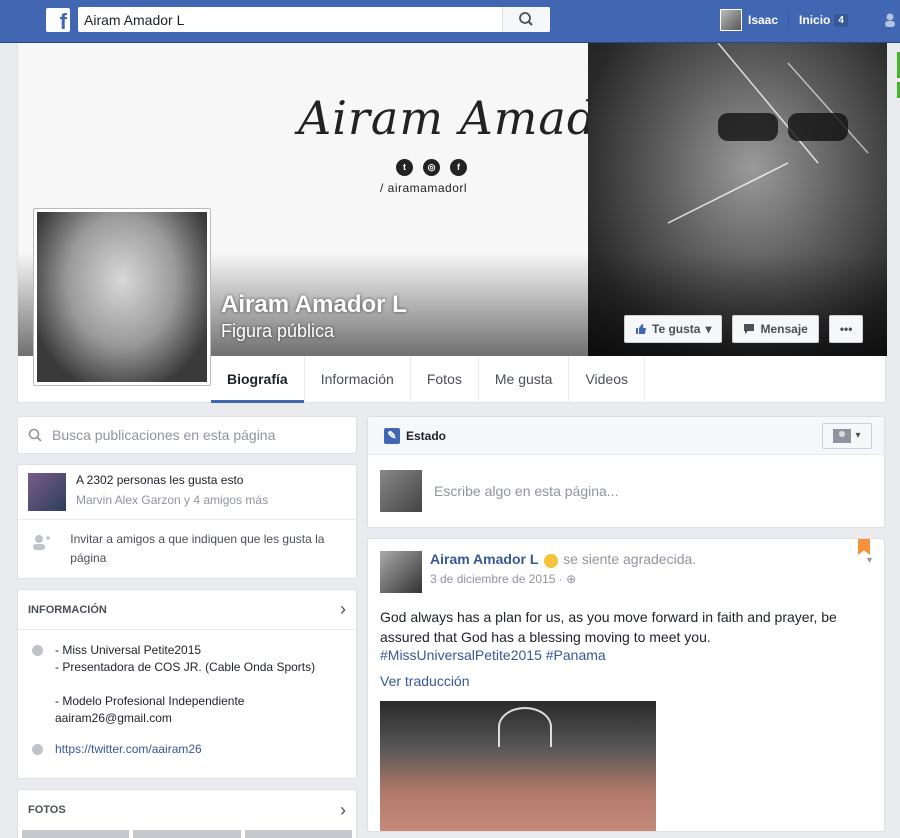 The height and width of the screenshot is (838, 900). What do you see at coordinates (426, 435) in the screenshot?
I see `estado-label: Estado` at bounding box center [426, 435].